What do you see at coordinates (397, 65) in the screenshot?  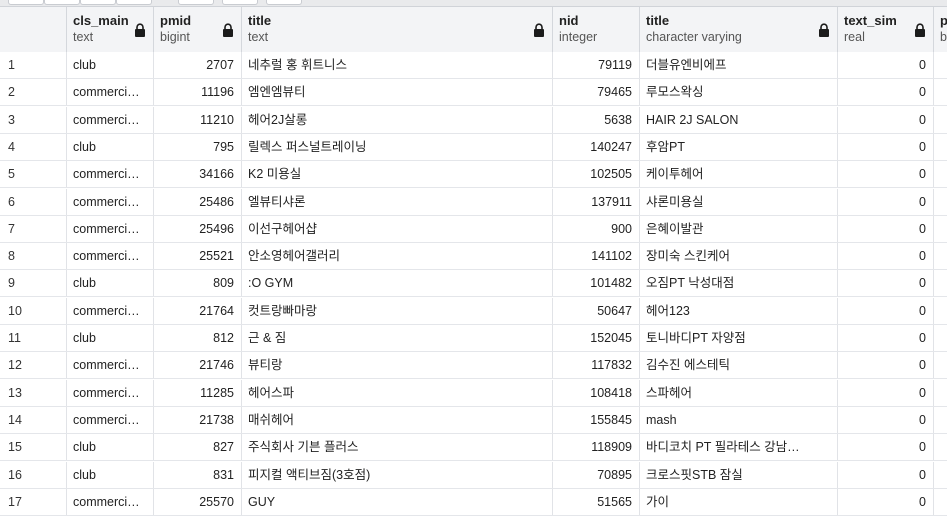 I see `table-cell: 네추럴 홍 휘트니스` at bounding box center [397, 65].